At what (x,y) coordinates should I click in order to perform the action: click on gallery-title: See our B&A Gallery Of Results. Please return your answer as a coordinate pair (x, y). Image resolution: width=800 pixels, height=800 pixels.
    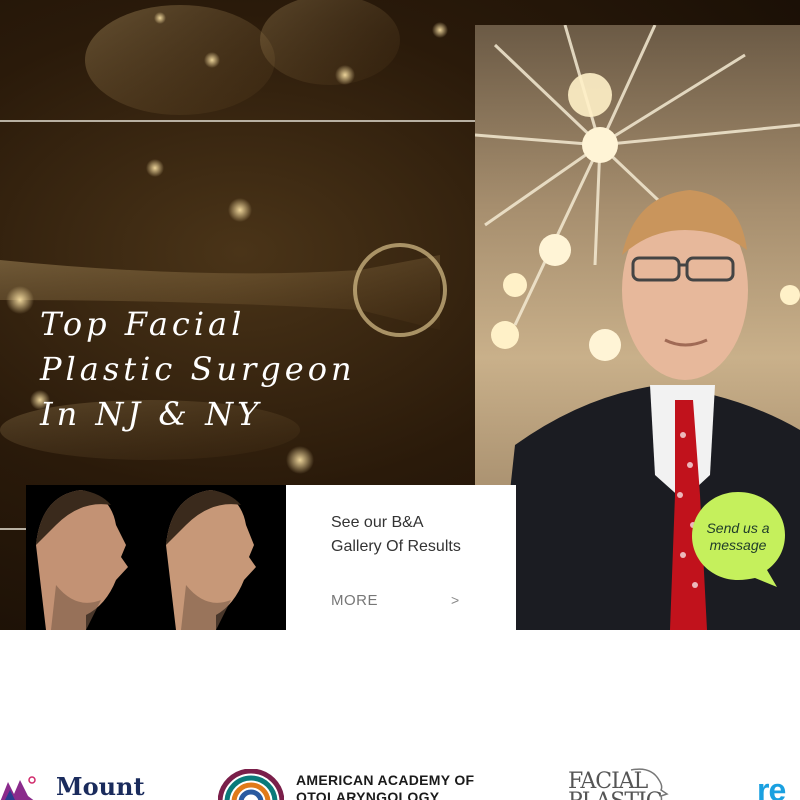
    Looking at the image, I should click on (416, 535).